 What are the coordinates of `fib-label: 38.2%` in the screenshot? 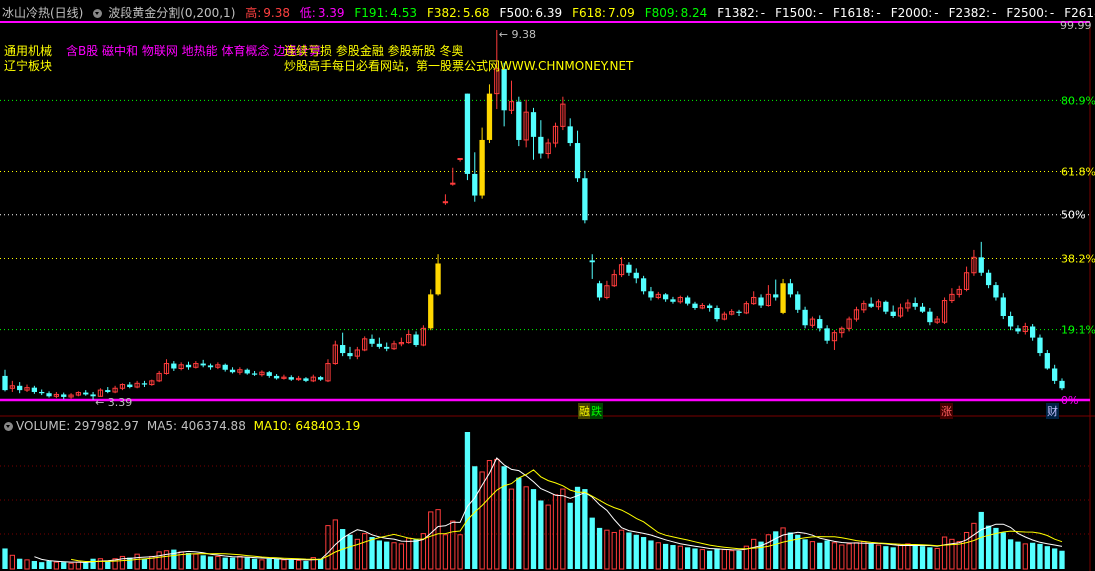 It's located at (1078, 259).